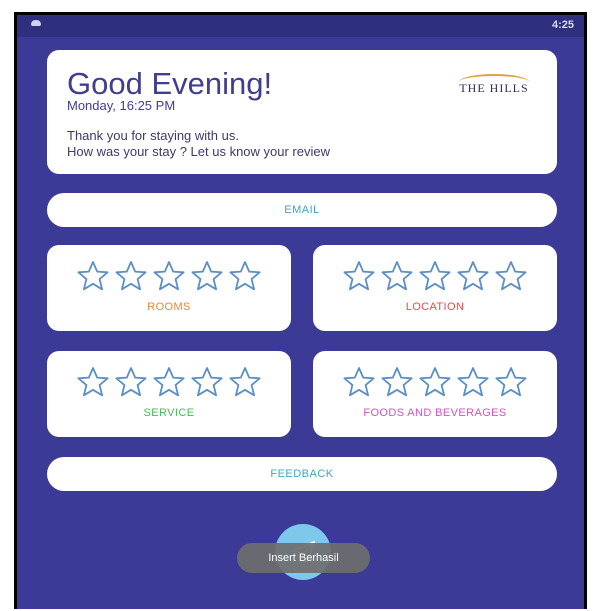 The width and height of the screenshot is (593, 611). I want to click on rating-label-rooms: ROOMS, so click(169, 307).